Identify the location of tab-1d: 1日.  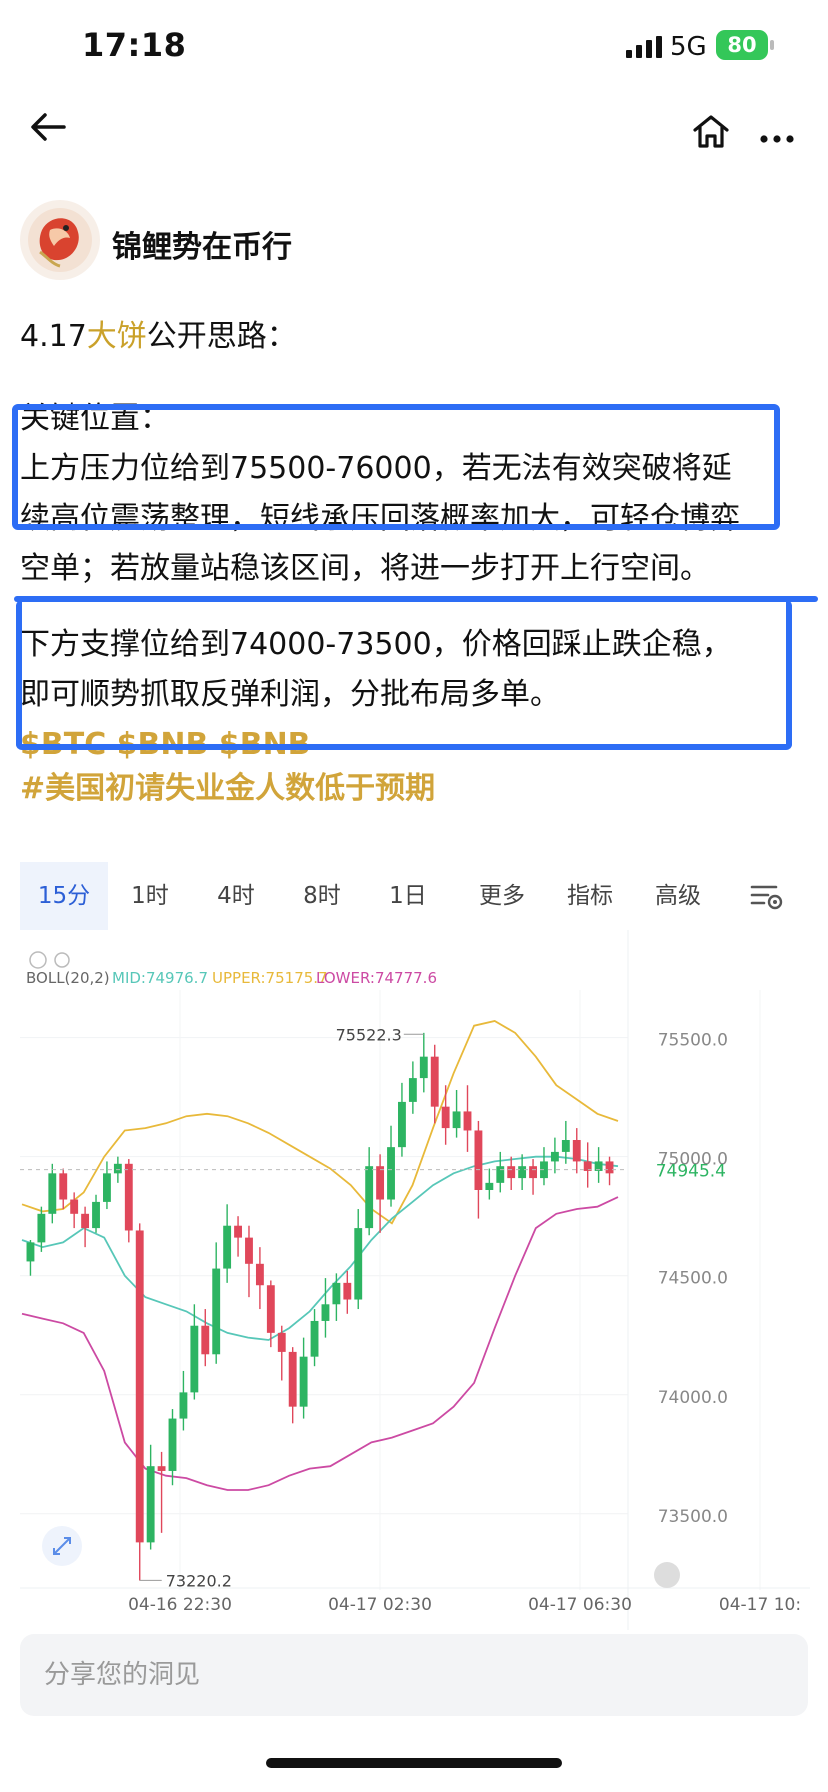
(408, 896).